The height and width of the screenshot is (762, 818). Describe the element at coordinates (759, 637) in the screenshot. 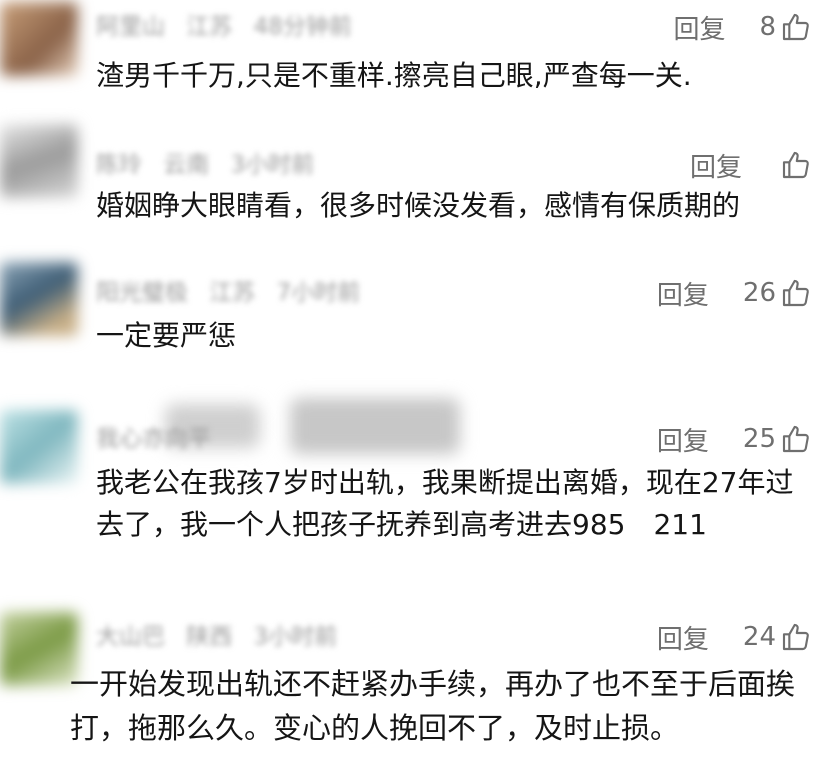

I see `like-count: 24` at that location.